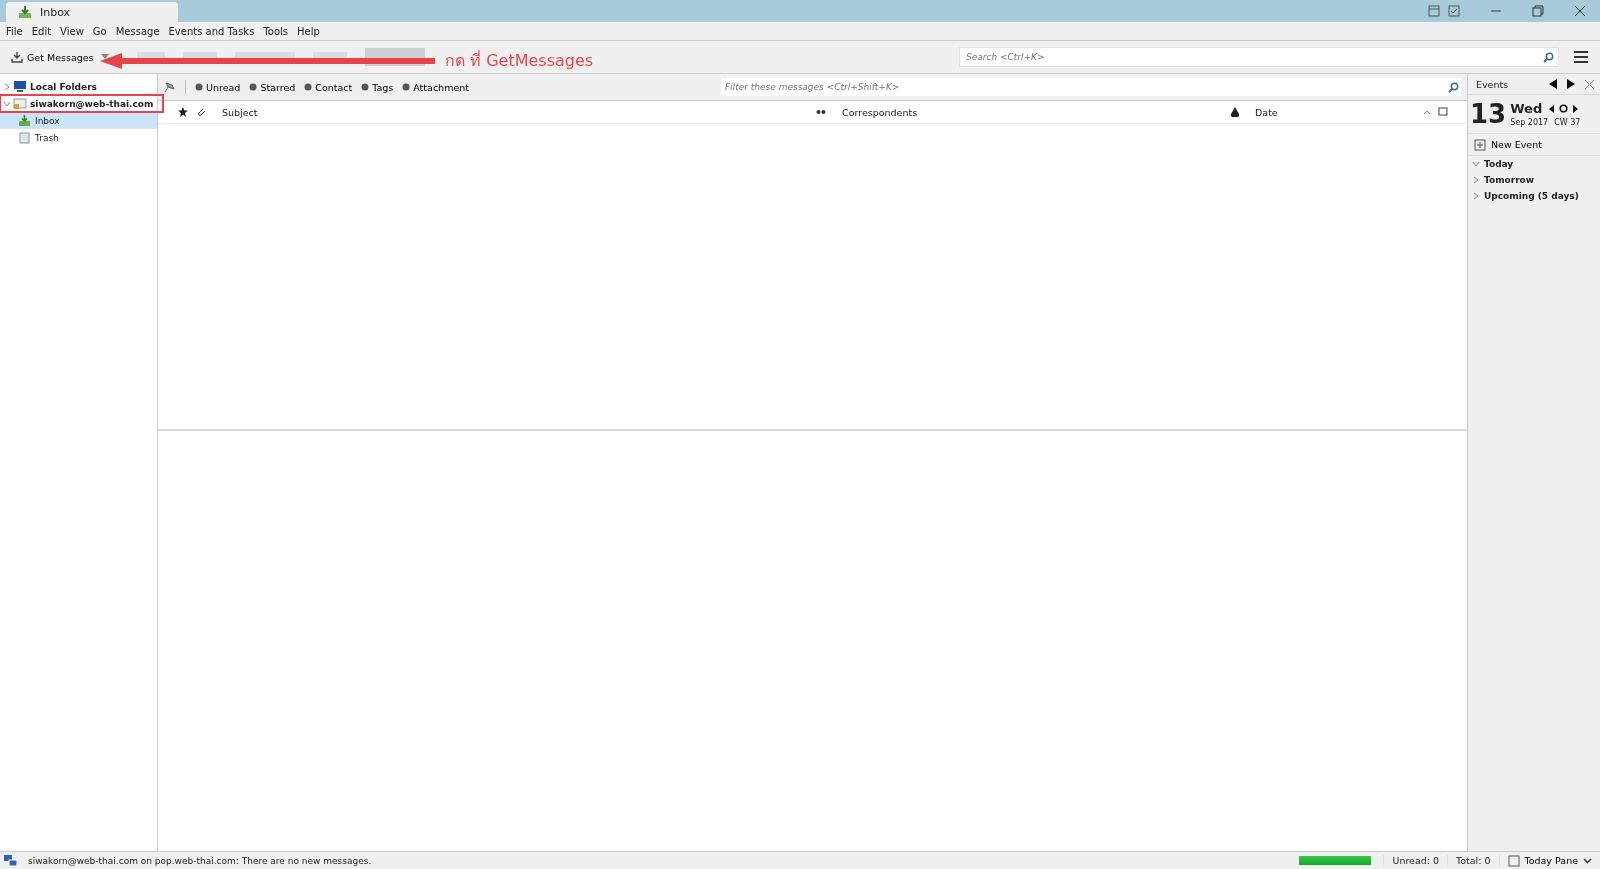 The width and height of the screenshot is (1600, 869). Describe the element at coordinates (1415, 860) in the screenshot. I see `unread-count: Unread: 0` at that location.